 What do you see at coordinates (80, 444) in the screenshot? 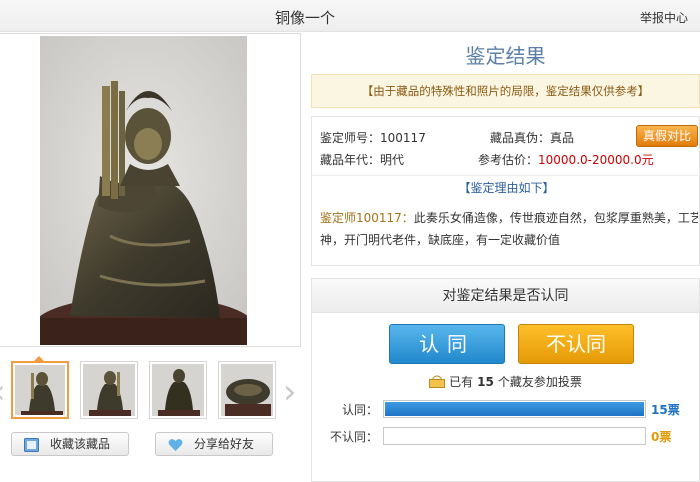
I see `collect-label: 收藏该藏品` at bounding box center [80, 444].